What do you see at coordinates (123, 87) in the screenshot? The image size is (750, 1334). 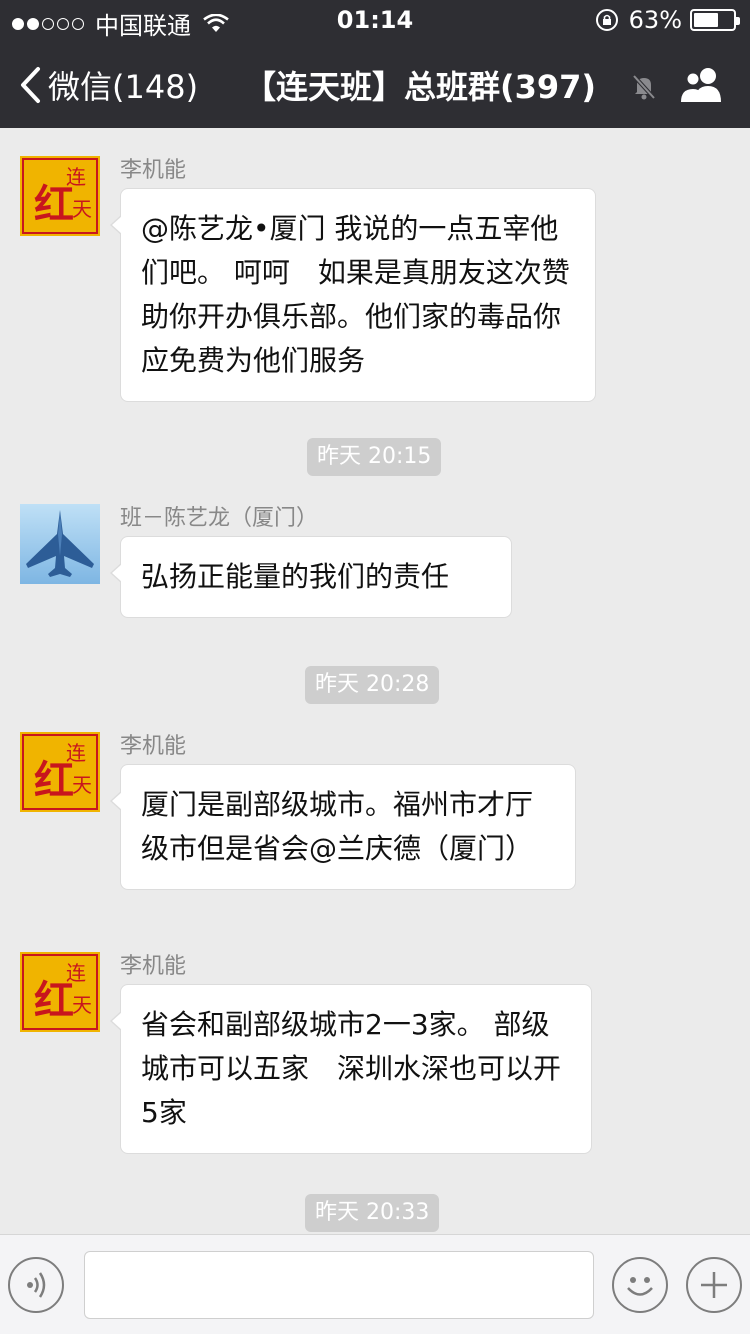 I see `back-label: 微信(148)` at bounding box center [123, 87].